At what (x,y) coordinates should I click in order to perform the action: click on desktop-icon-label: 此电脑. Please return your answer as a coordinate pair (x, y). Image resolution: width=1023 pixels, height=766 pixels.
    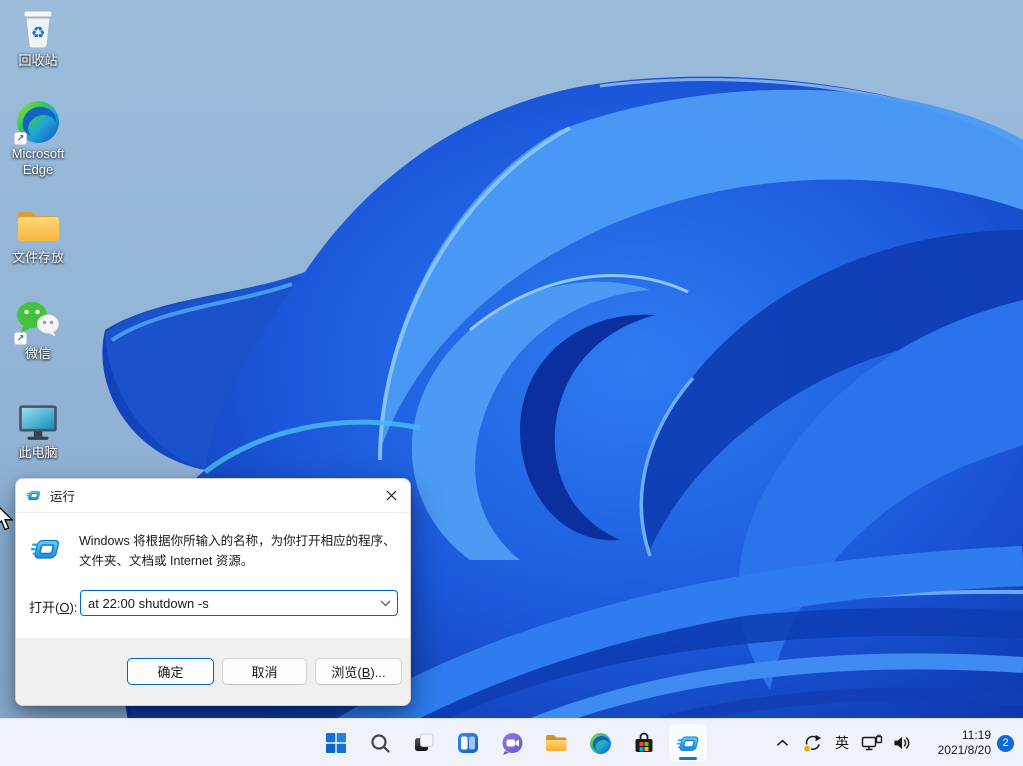
    Looking at the image, I should click on (38, 452).